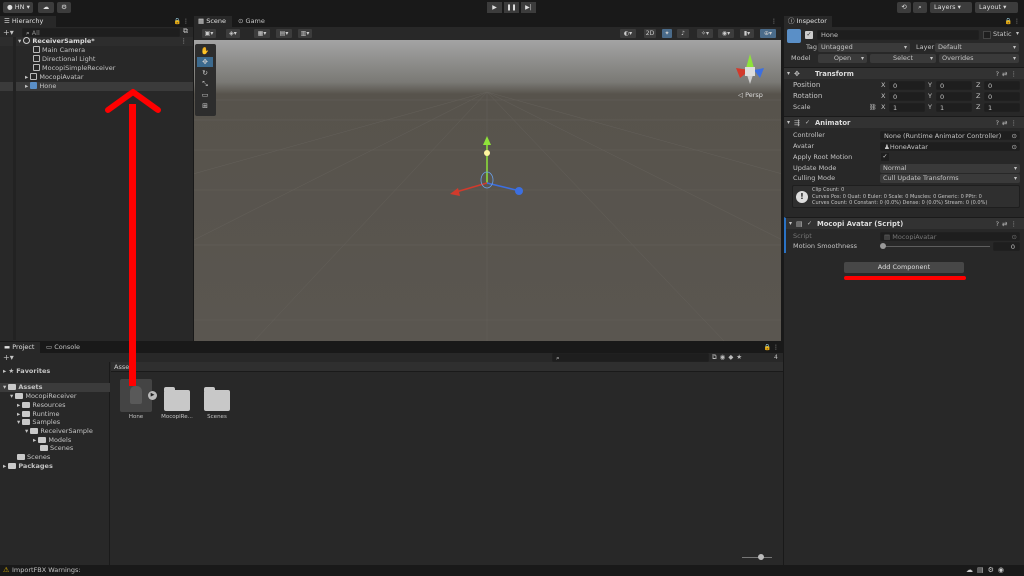  What do you see at coordinates (305, 33) in the screenshot?
I see `render-settings-button: ▥▾` at bounding box center [305, 33].